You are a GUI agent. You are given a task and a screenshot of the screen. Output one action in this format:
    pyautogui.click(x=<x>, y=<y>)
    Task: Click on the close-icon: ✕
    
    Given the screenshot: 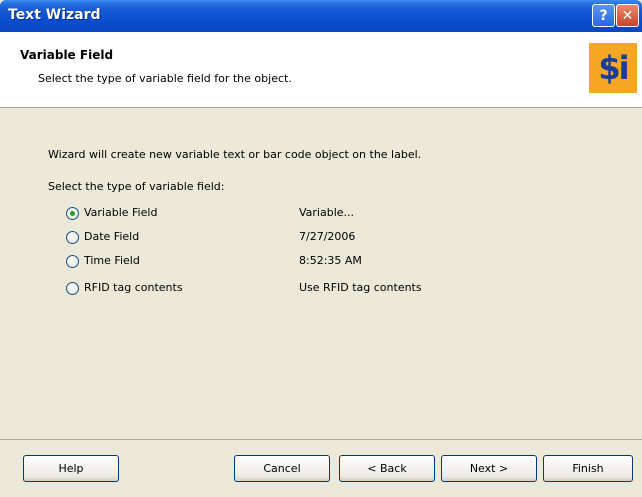 What is the action you would take?
    pyautogui.click(x=627, y=15)
    